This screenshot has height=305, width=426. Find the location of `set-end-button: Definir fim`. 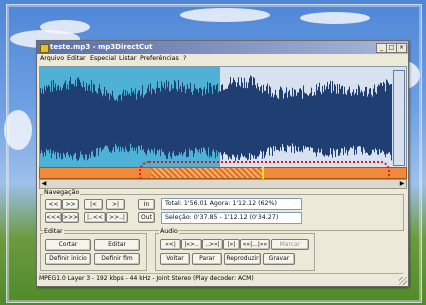

set-end-button: Definir fim is located at coordinates (117, 259).